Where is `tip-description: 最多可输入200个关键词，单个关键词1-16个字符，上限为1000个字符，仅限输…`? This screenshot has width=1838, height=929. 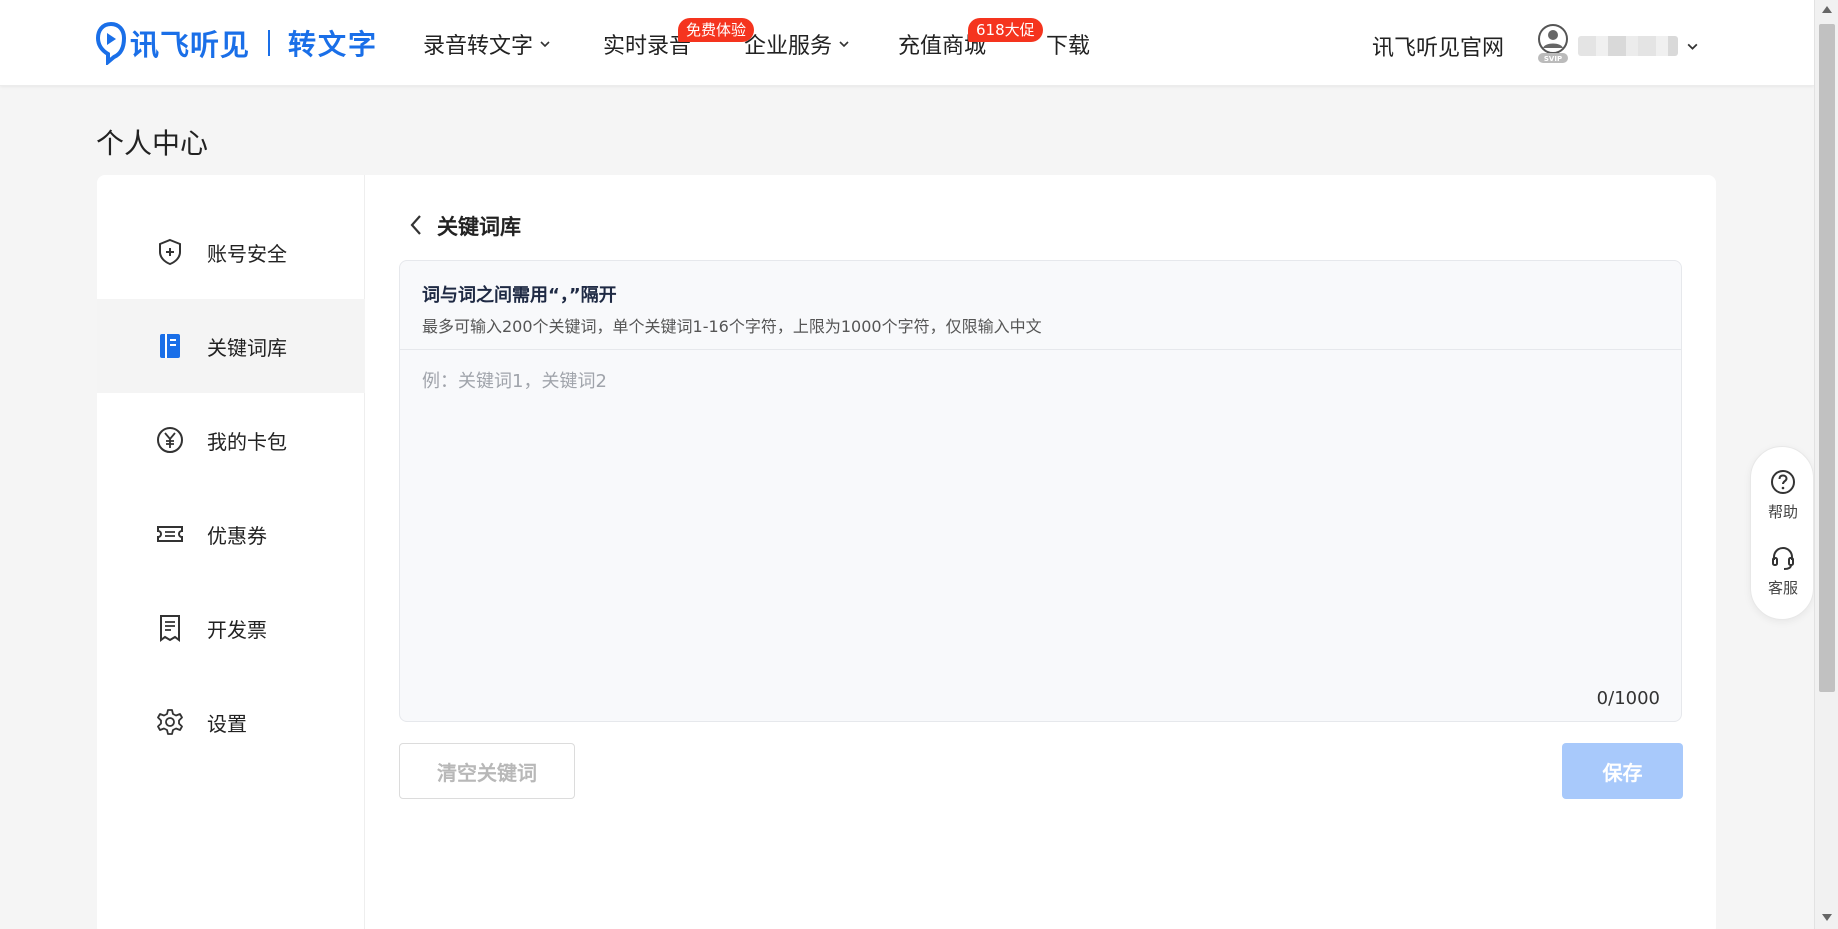
tip-description: 最多可输入200个关键词，单个关键词1-16个字符，上限为1000个字符，仅限输… is located at coordinates (732, 326).